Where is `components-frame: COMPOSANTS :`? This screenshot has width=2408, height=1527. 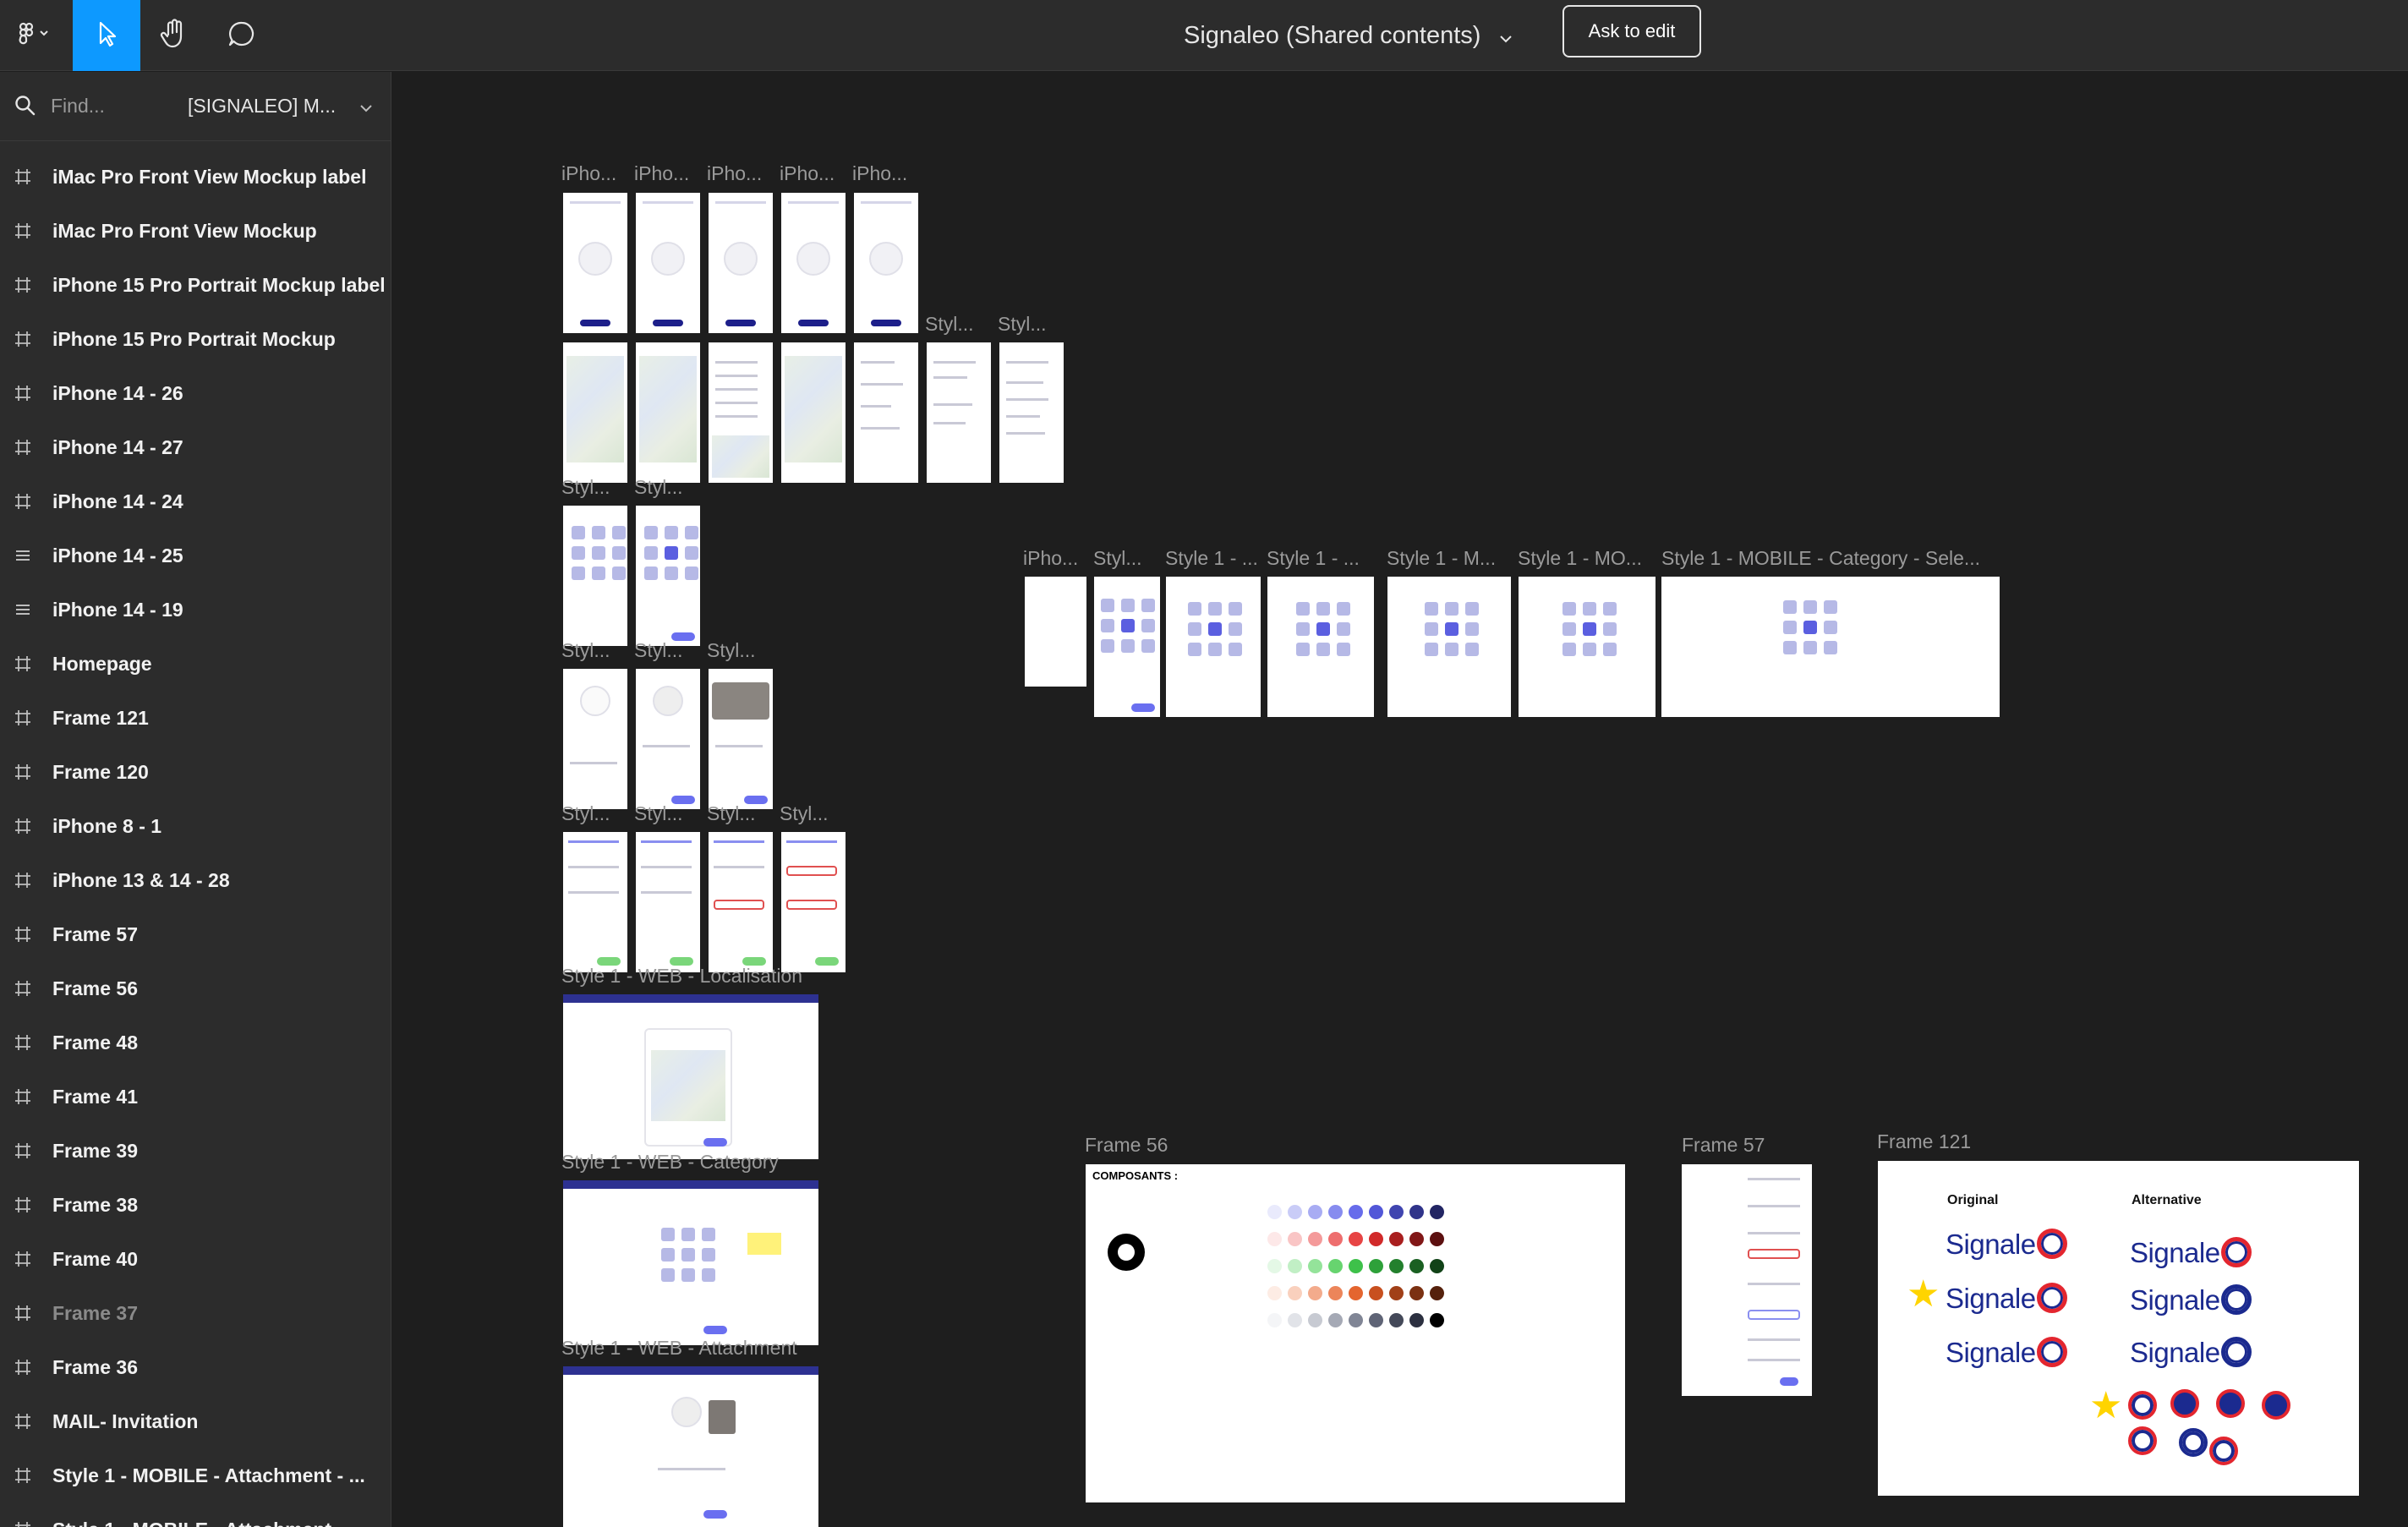
components-frame: COMPOSANTS : is located at coordinates (1355, 1333).